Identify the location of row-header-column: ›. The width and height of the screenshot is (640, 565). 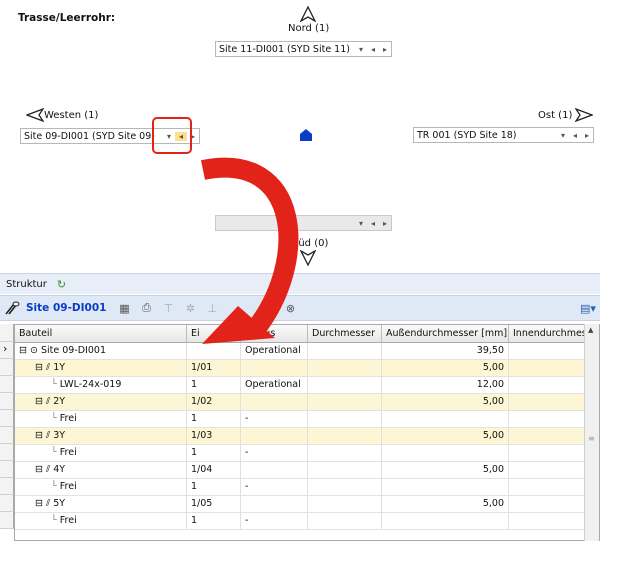
(7, 432).